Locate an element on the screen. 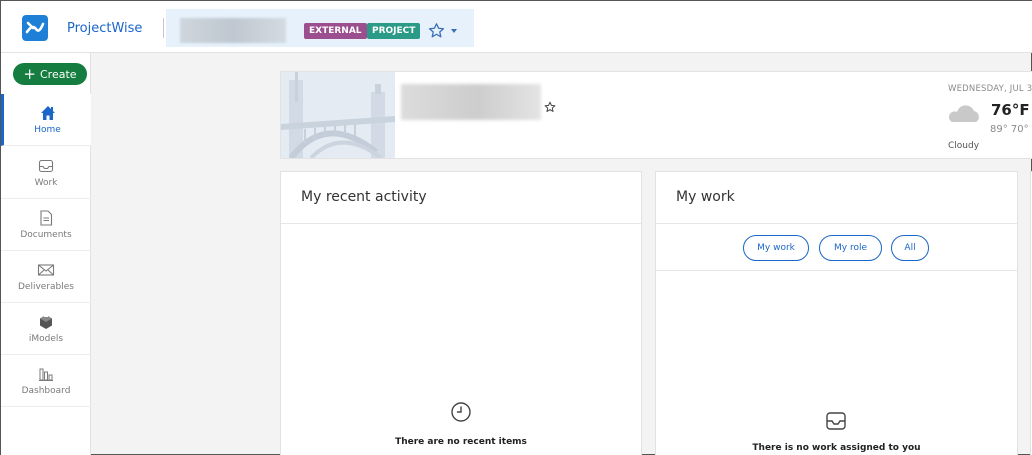 The image size is (1032, 455). sidebar-item-label: Documents is located at coordinates (46, 235).